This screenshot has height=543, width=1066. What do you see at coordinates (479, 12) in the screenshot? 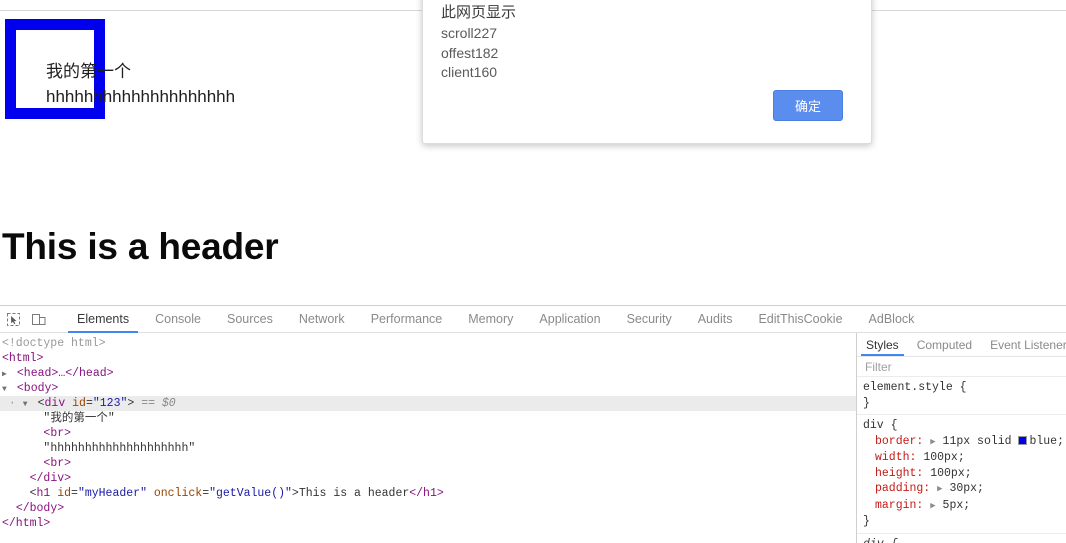
I see `dialog-title: 此网页显示` at bounding box center [479, 12].